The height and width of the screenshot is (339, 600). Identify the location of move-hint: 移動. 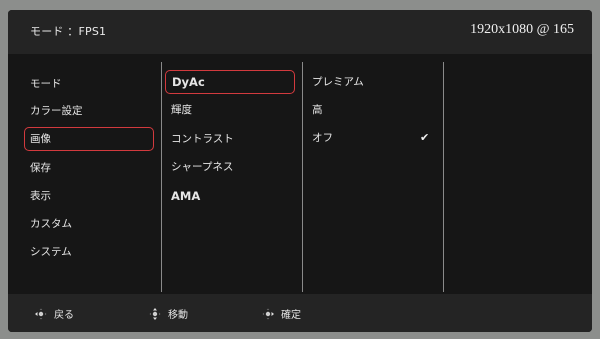
(168, 314).